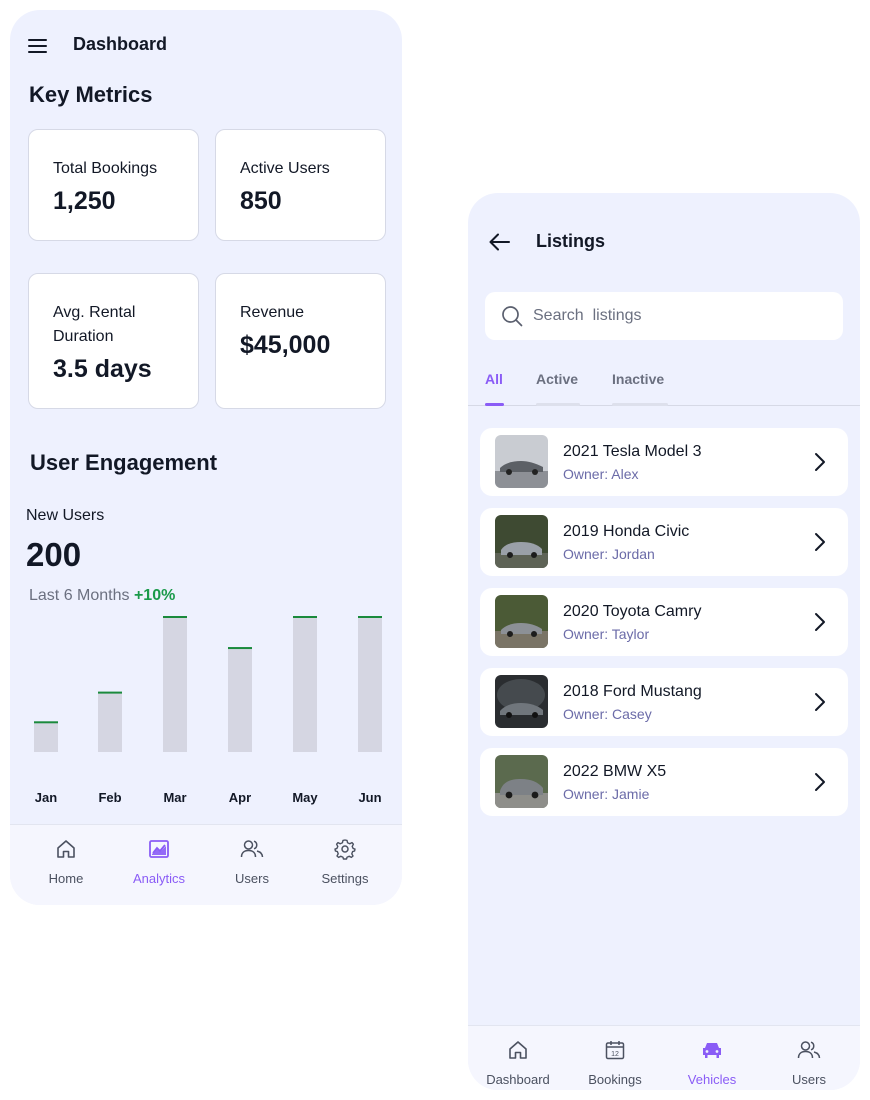 This screenshot has width=870, height=1100. Describe the element at coordinates (305, 684) in the screenshot. I see `chart-bar-may` at that location.